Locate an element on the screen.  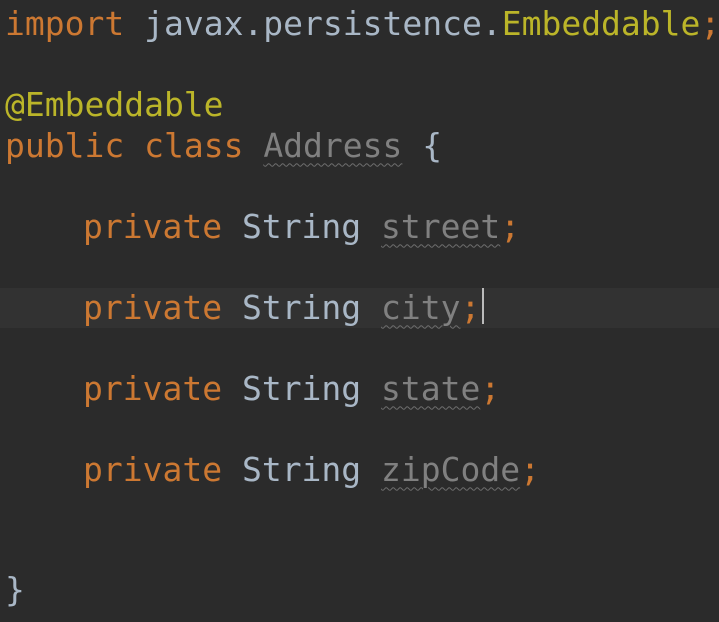
code-line-close-brace: } is located at coordinates (359, 590).